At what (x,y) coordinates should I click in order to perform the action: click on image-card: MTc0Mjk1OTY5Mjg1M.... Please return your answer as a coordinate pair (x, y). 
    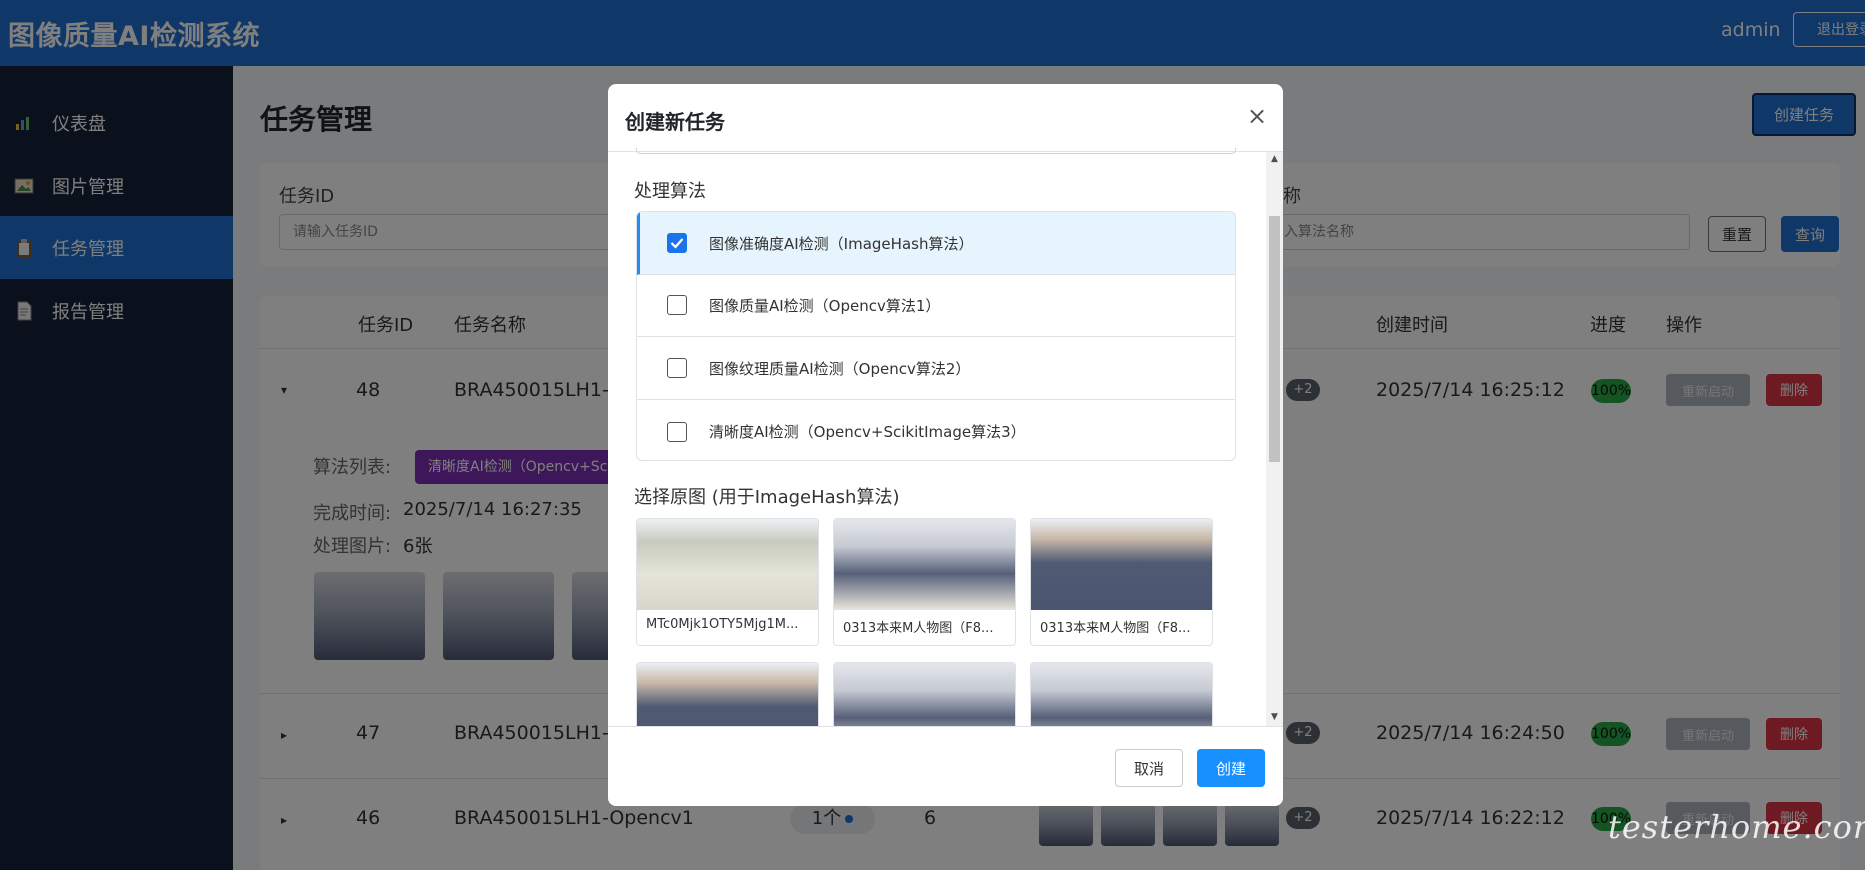
    Looking at the image, I should click on (727, 582).